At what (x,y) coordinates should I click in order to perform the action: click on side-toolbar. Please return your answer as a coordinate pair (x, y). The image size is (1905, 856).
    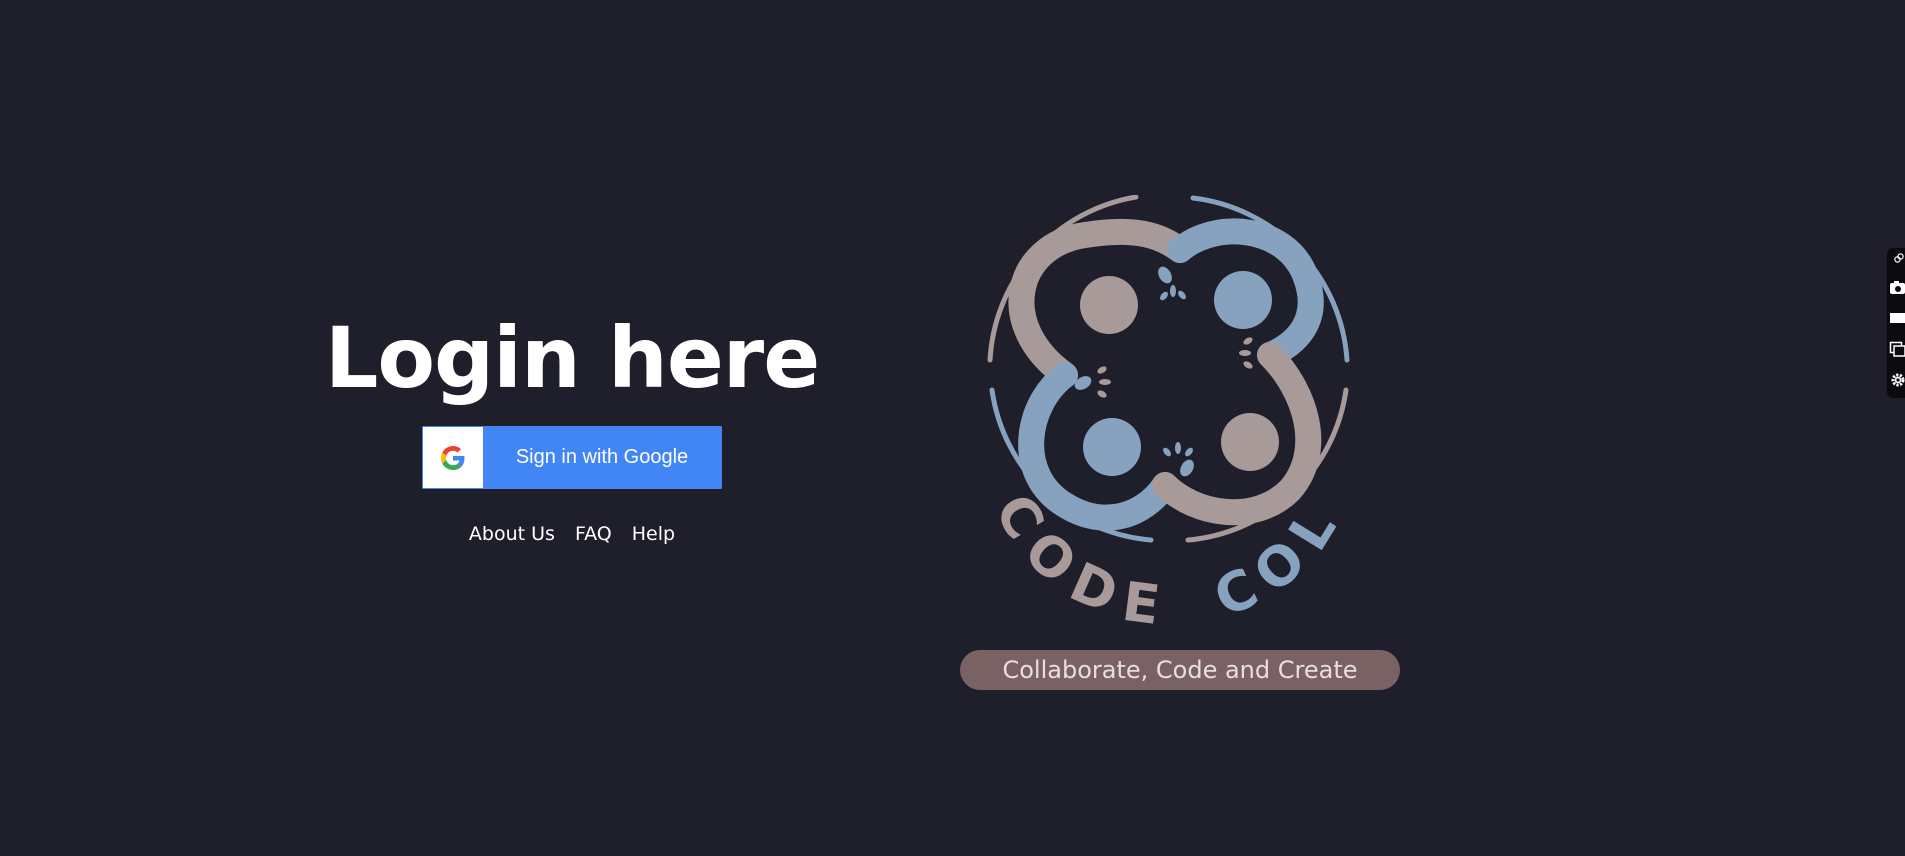
    Looking at the image, I should click on (1896, 323).